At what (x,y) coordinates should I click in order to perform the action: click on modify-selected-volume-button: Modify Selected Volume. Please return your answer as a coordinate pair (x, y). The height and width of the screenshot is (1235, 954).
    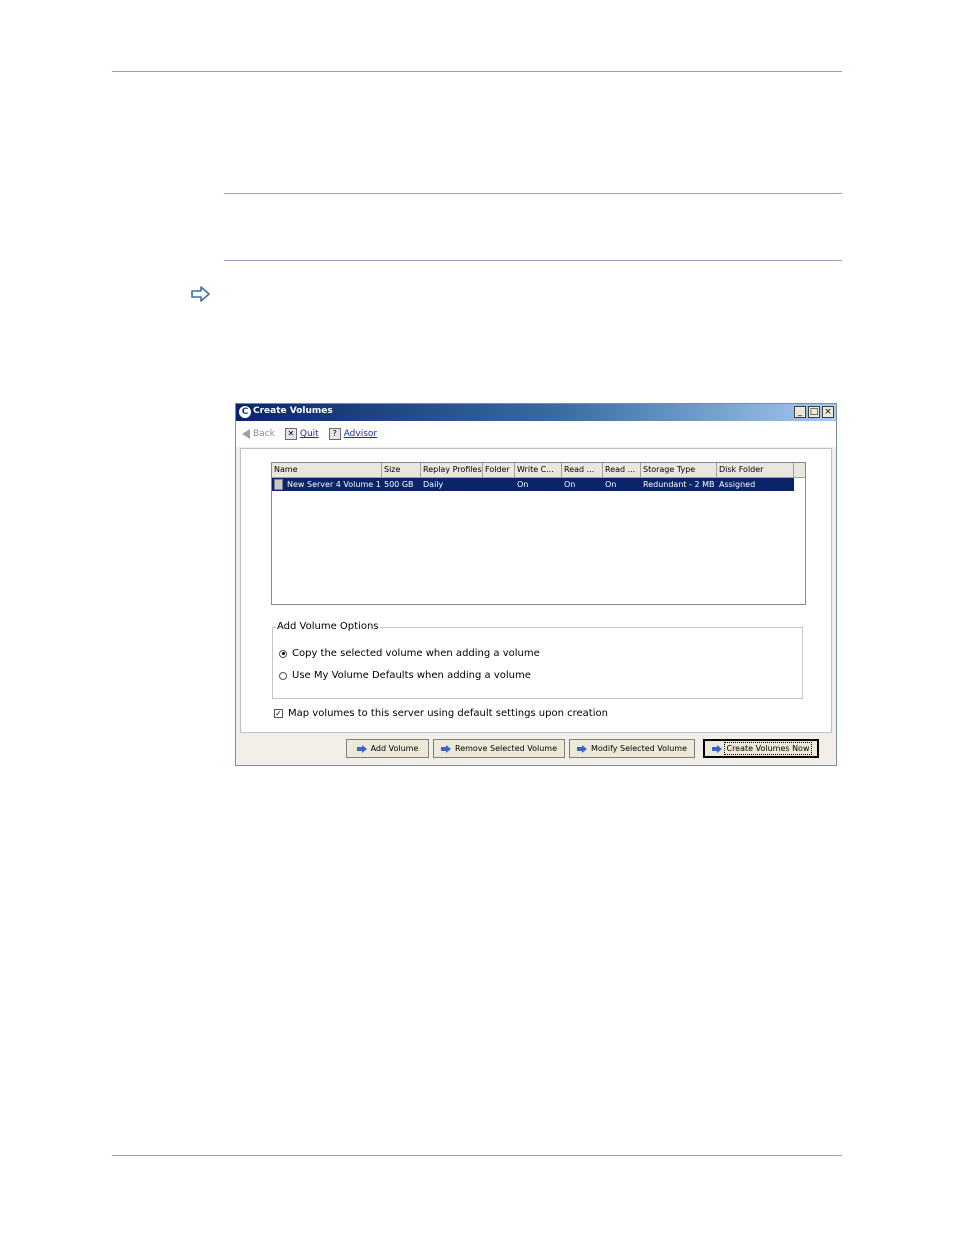
    Looking at the image, I should click on (632, 748).